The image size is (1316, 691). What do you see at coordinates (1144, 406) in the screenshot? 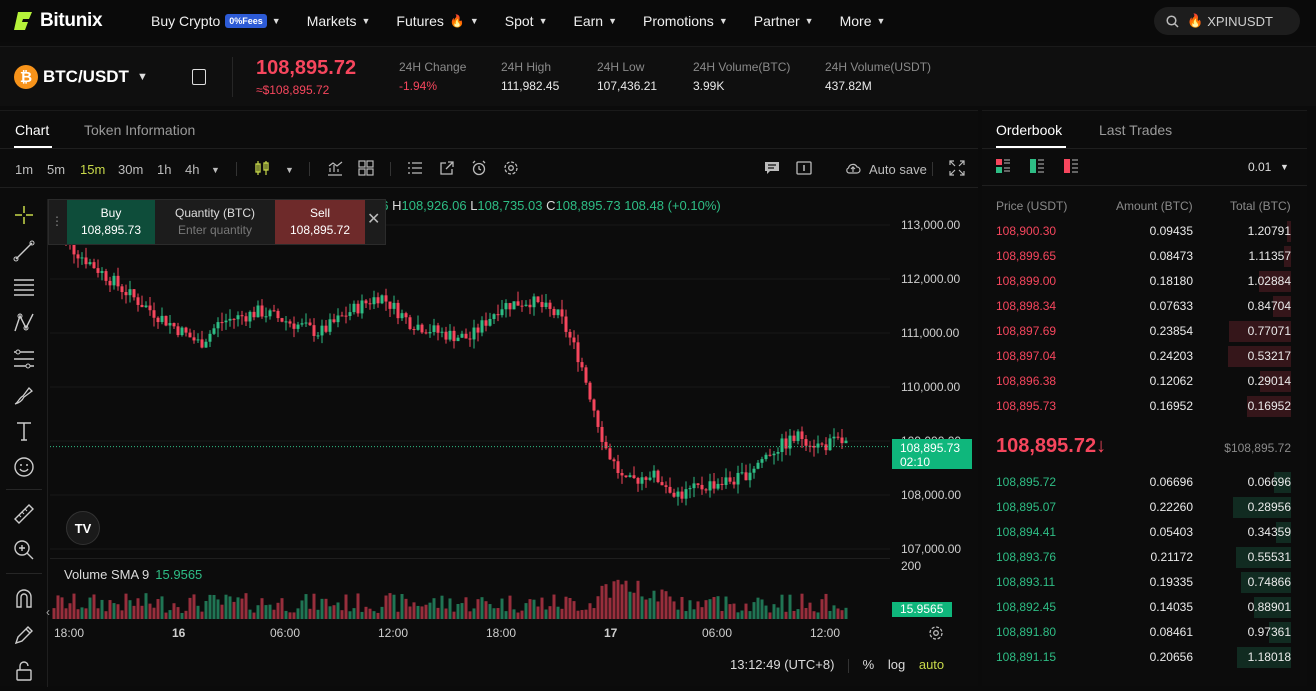
I see `orderbook-row: 108,895.73 0.16952 0.16952` at bounding box center [1144, 406].